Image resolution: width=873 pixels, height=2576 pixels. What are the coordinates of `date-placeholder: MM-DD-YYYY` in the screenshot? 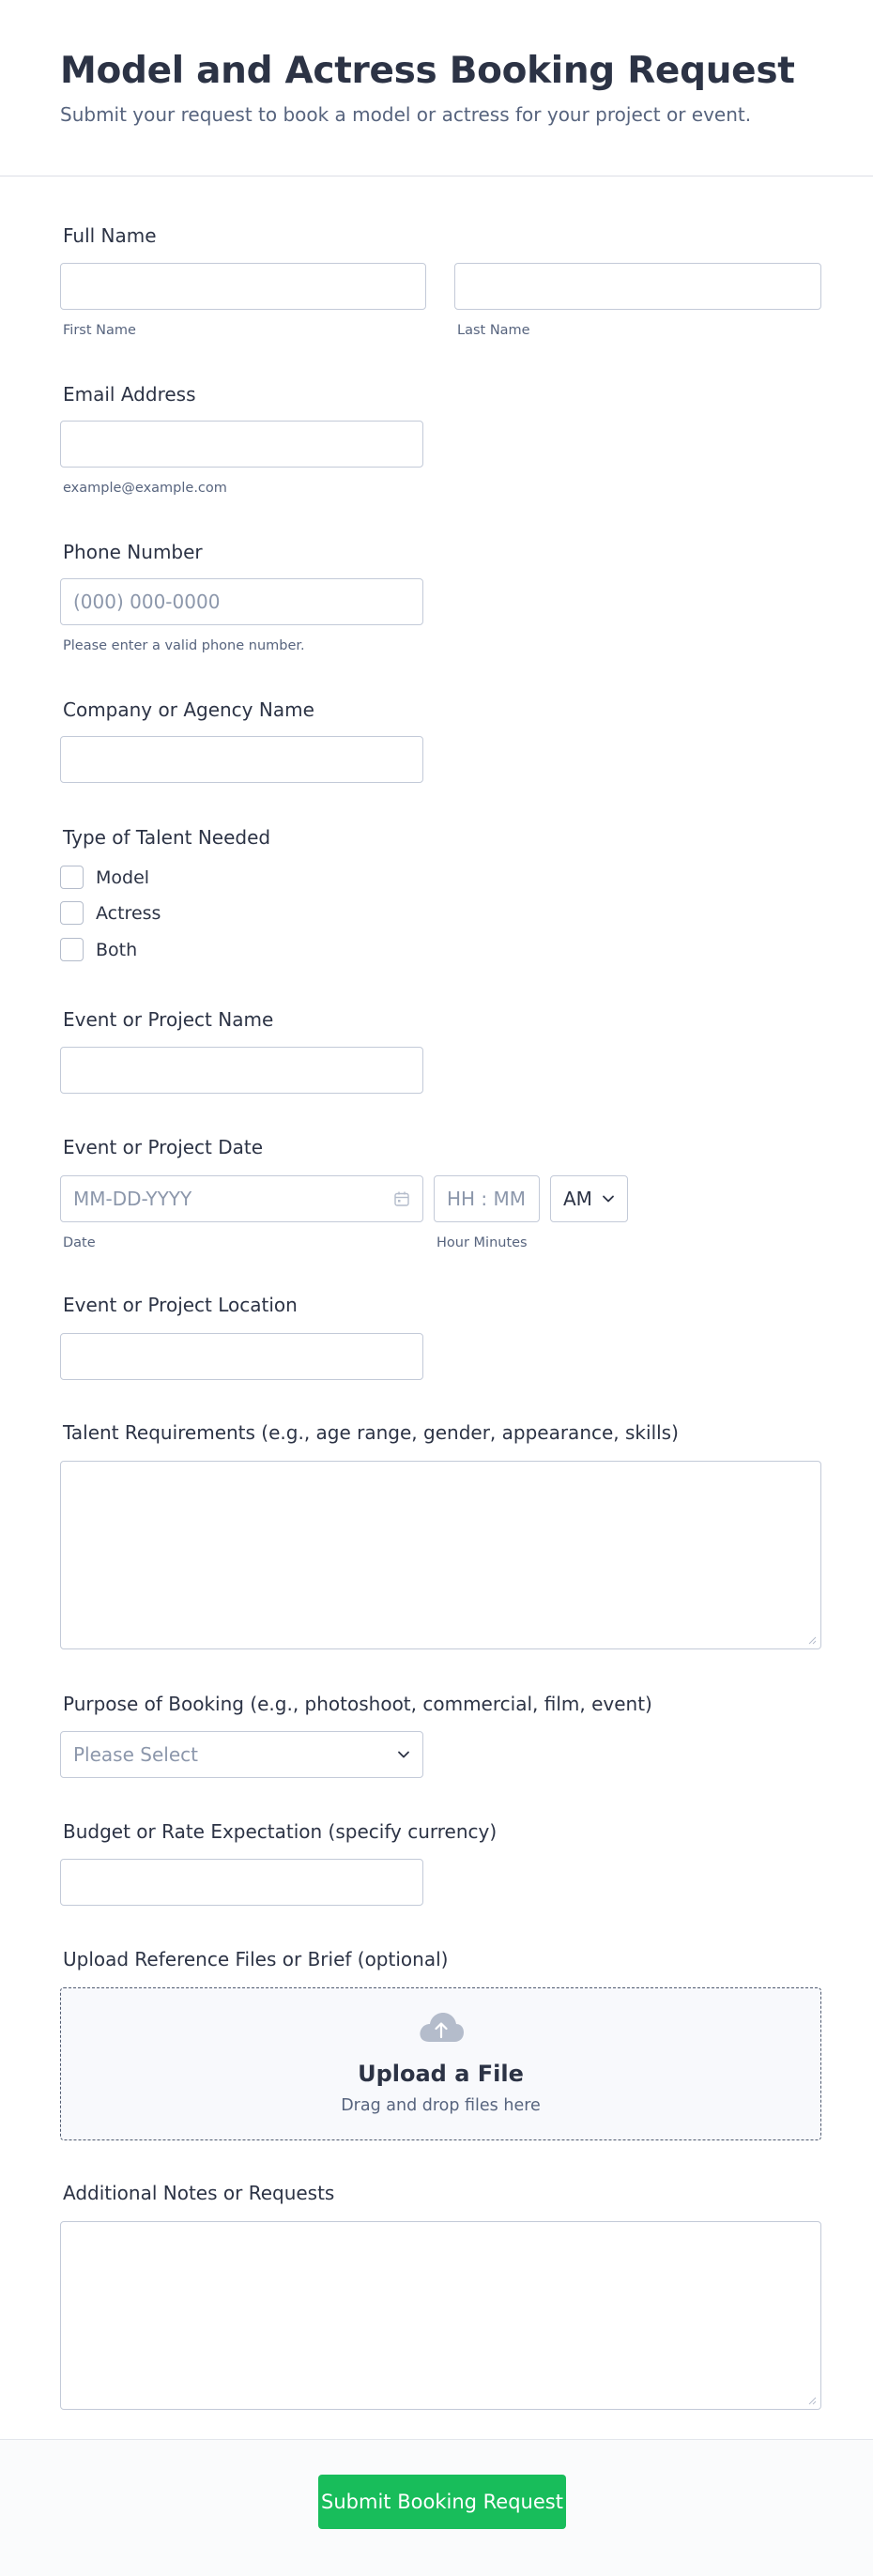 It's located at (132, 1199).